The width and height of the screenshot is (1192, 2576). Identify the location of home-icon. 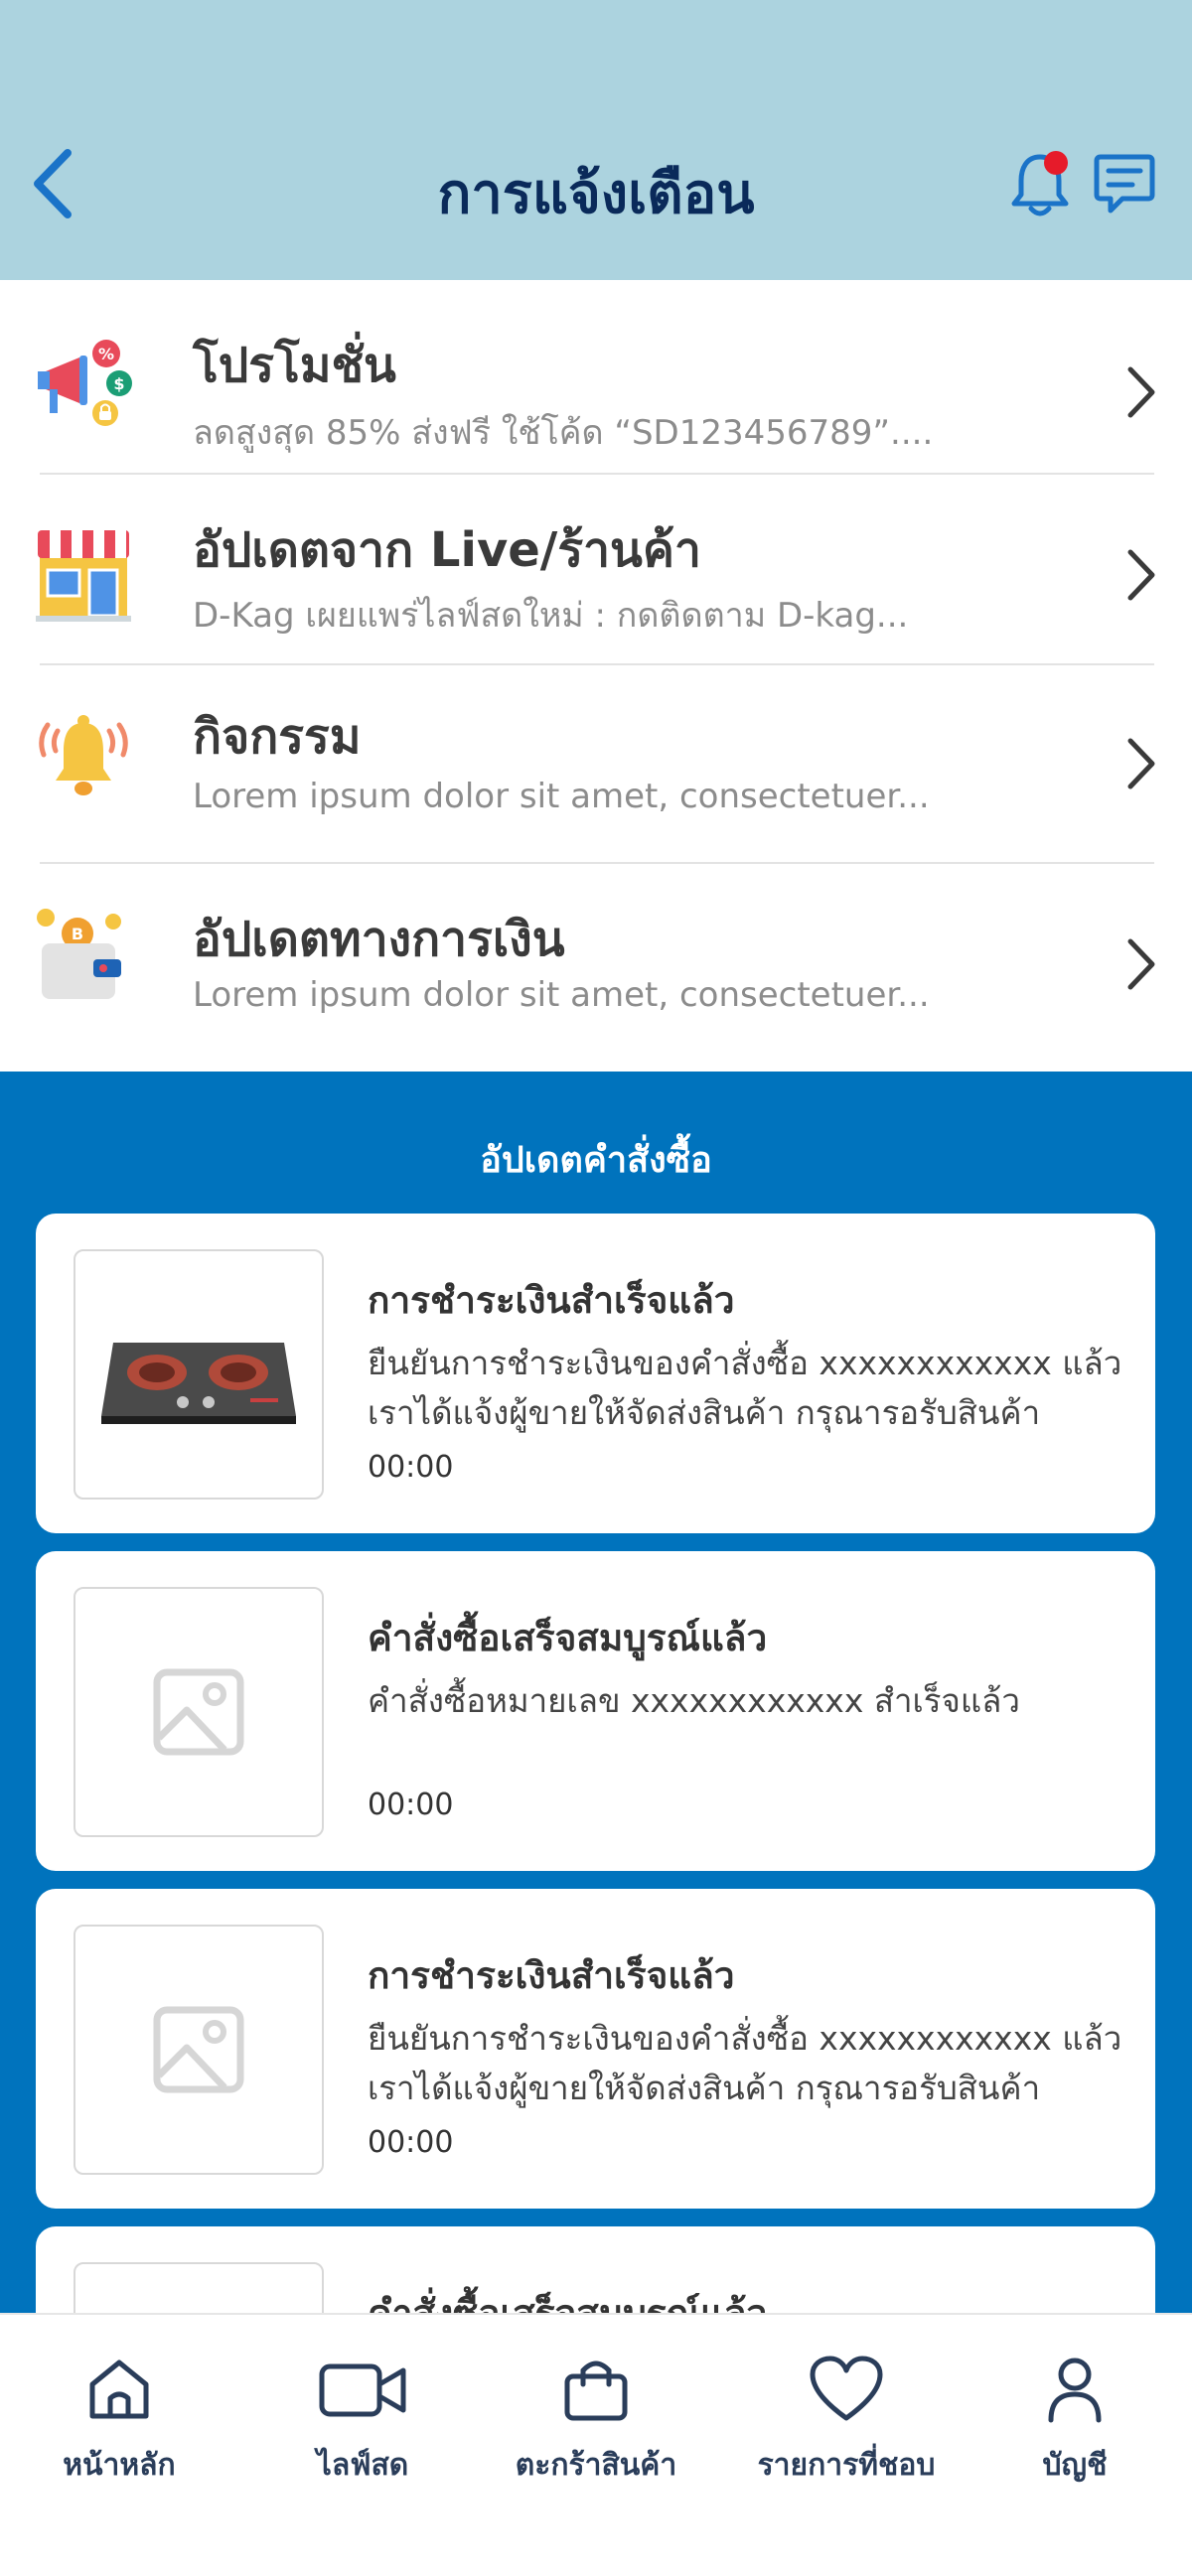
(119, 2389).